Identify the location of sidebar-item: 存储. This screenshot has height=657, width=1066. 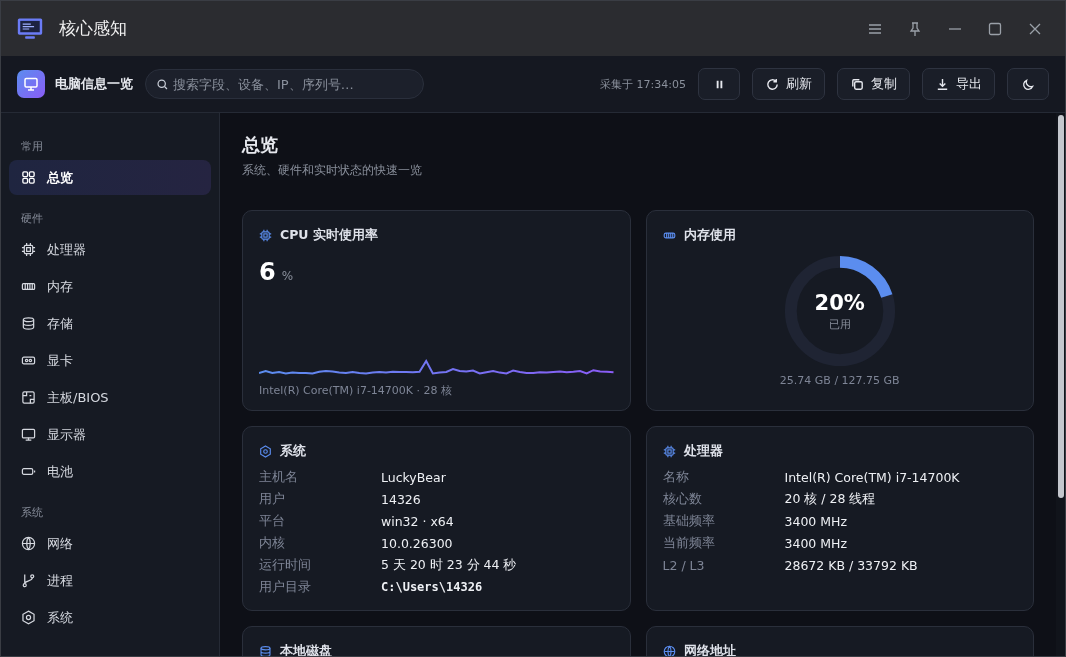
(110, 323).